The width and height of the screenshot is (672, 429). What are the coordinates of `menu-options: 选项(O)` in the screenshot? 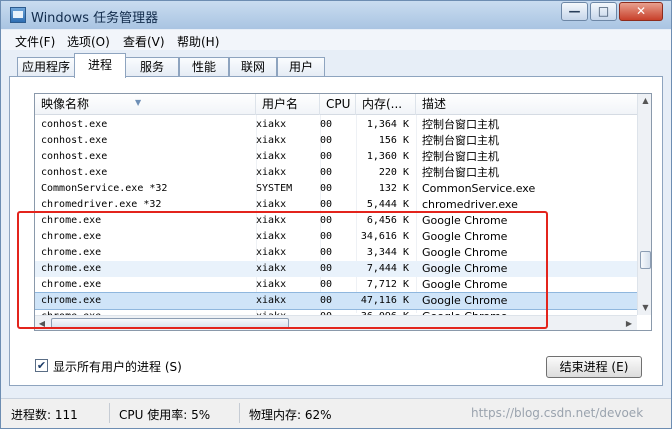 It's located at (88, 41).